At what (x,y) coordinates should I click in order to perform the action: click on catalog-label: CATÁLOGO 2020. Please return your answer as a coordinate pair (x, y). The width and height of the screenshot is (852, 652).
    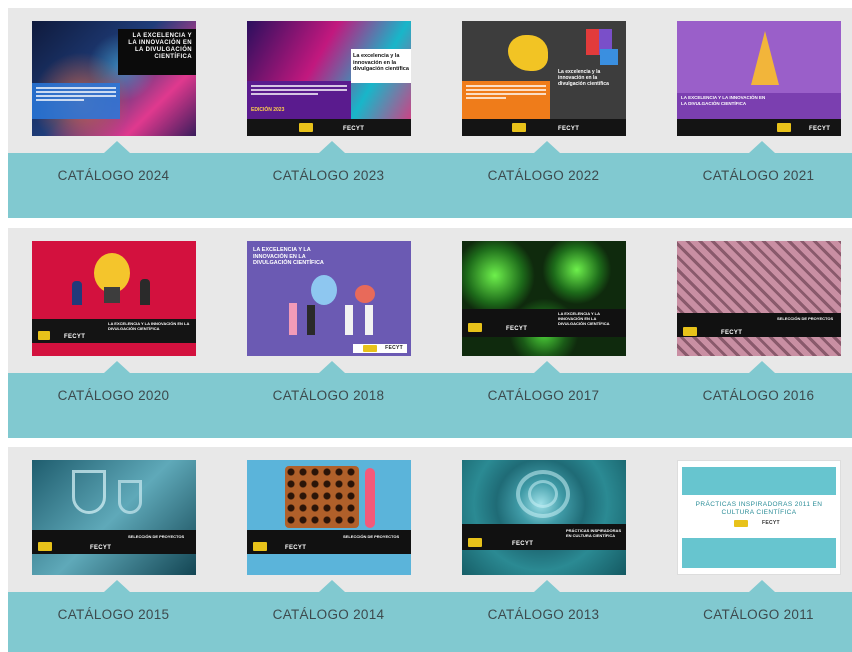
    Looking at the image, I should click on (113, 395).